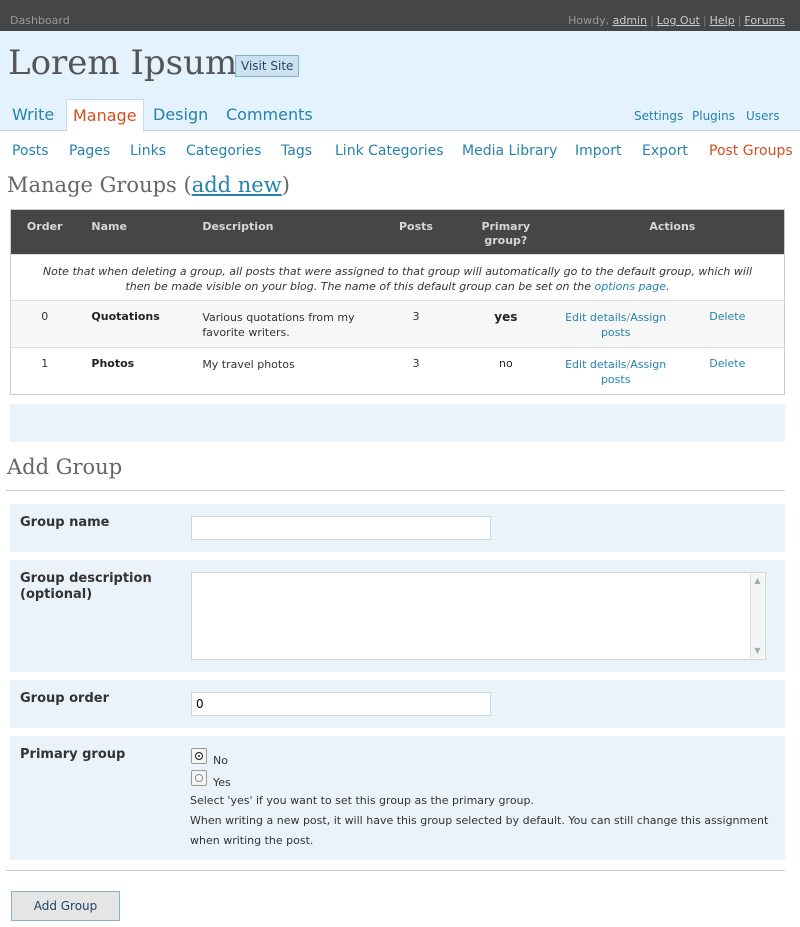 This screenshot has width=800, height=927. What do you see at coordinates (285, 371) in the screenshot?
I see `row-description: My travel photos` at bounding box center [285, 371].